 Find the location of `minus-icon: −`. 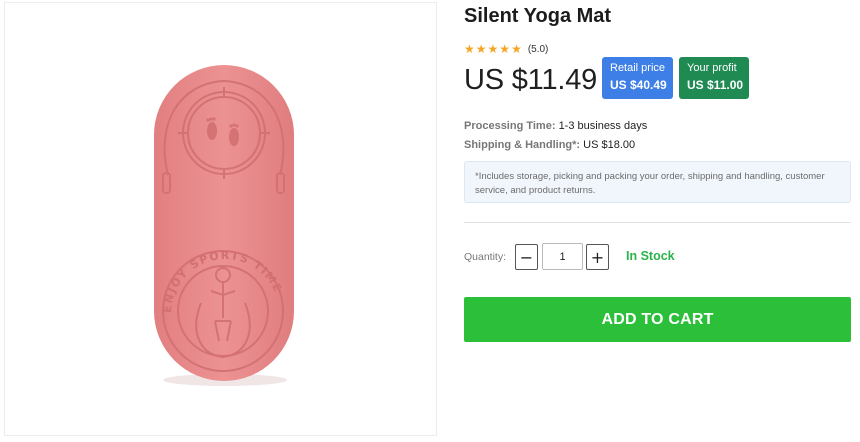

minus-icon: − is located at coordinates (526, 257).